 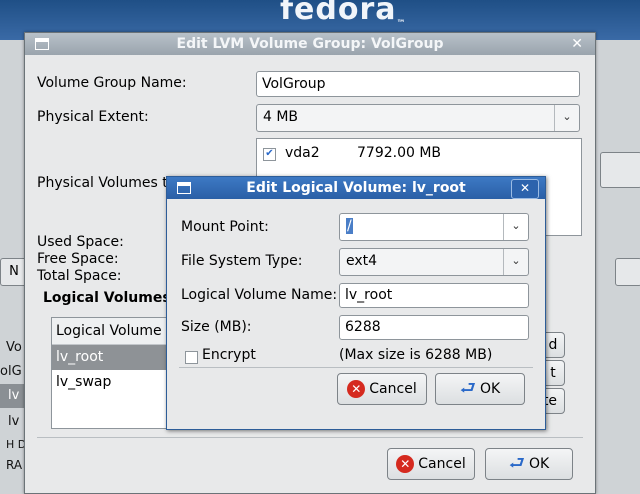 I want to click on mount-point-input: /, so click(x=349, y=226).